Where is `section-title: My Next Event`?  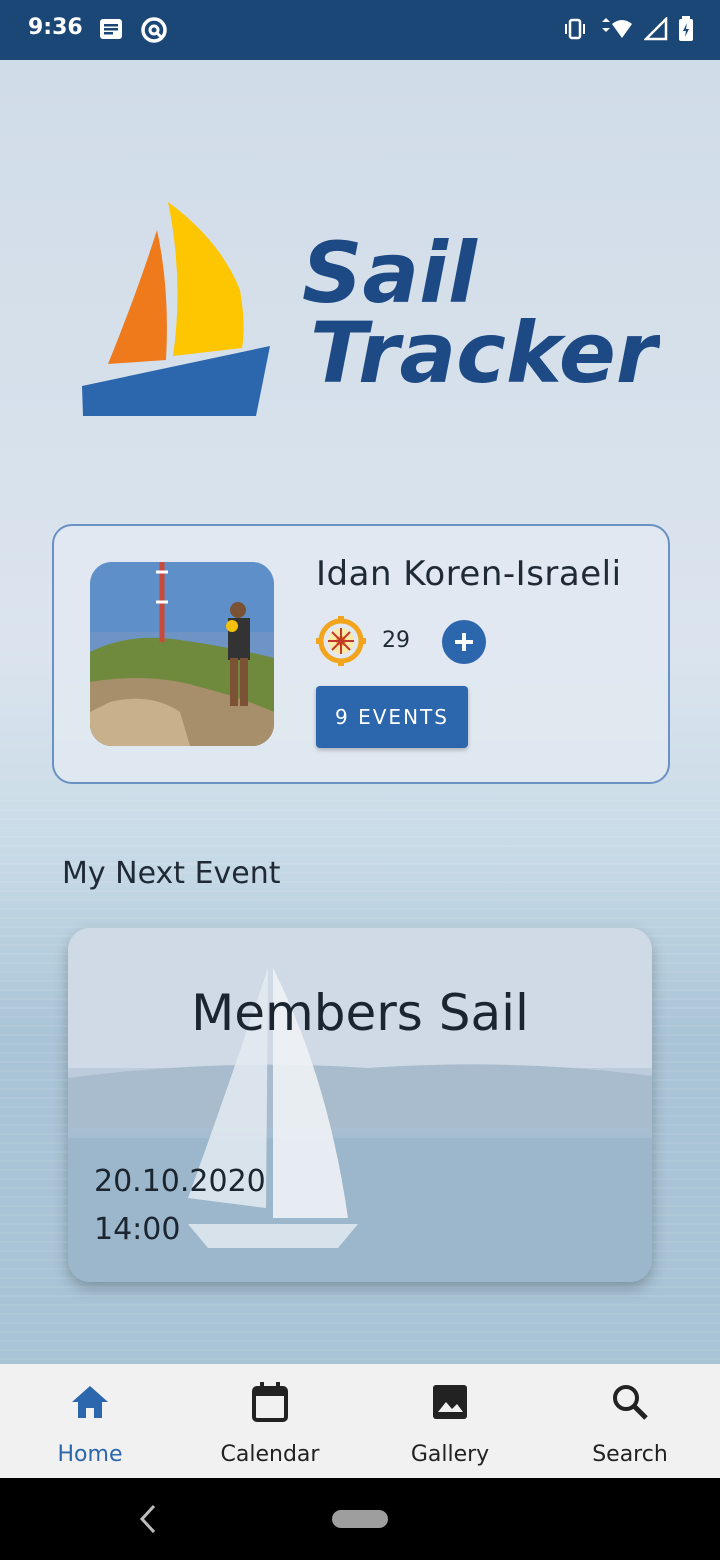 section-title: My Next Event is located at coordinates (171, 873).